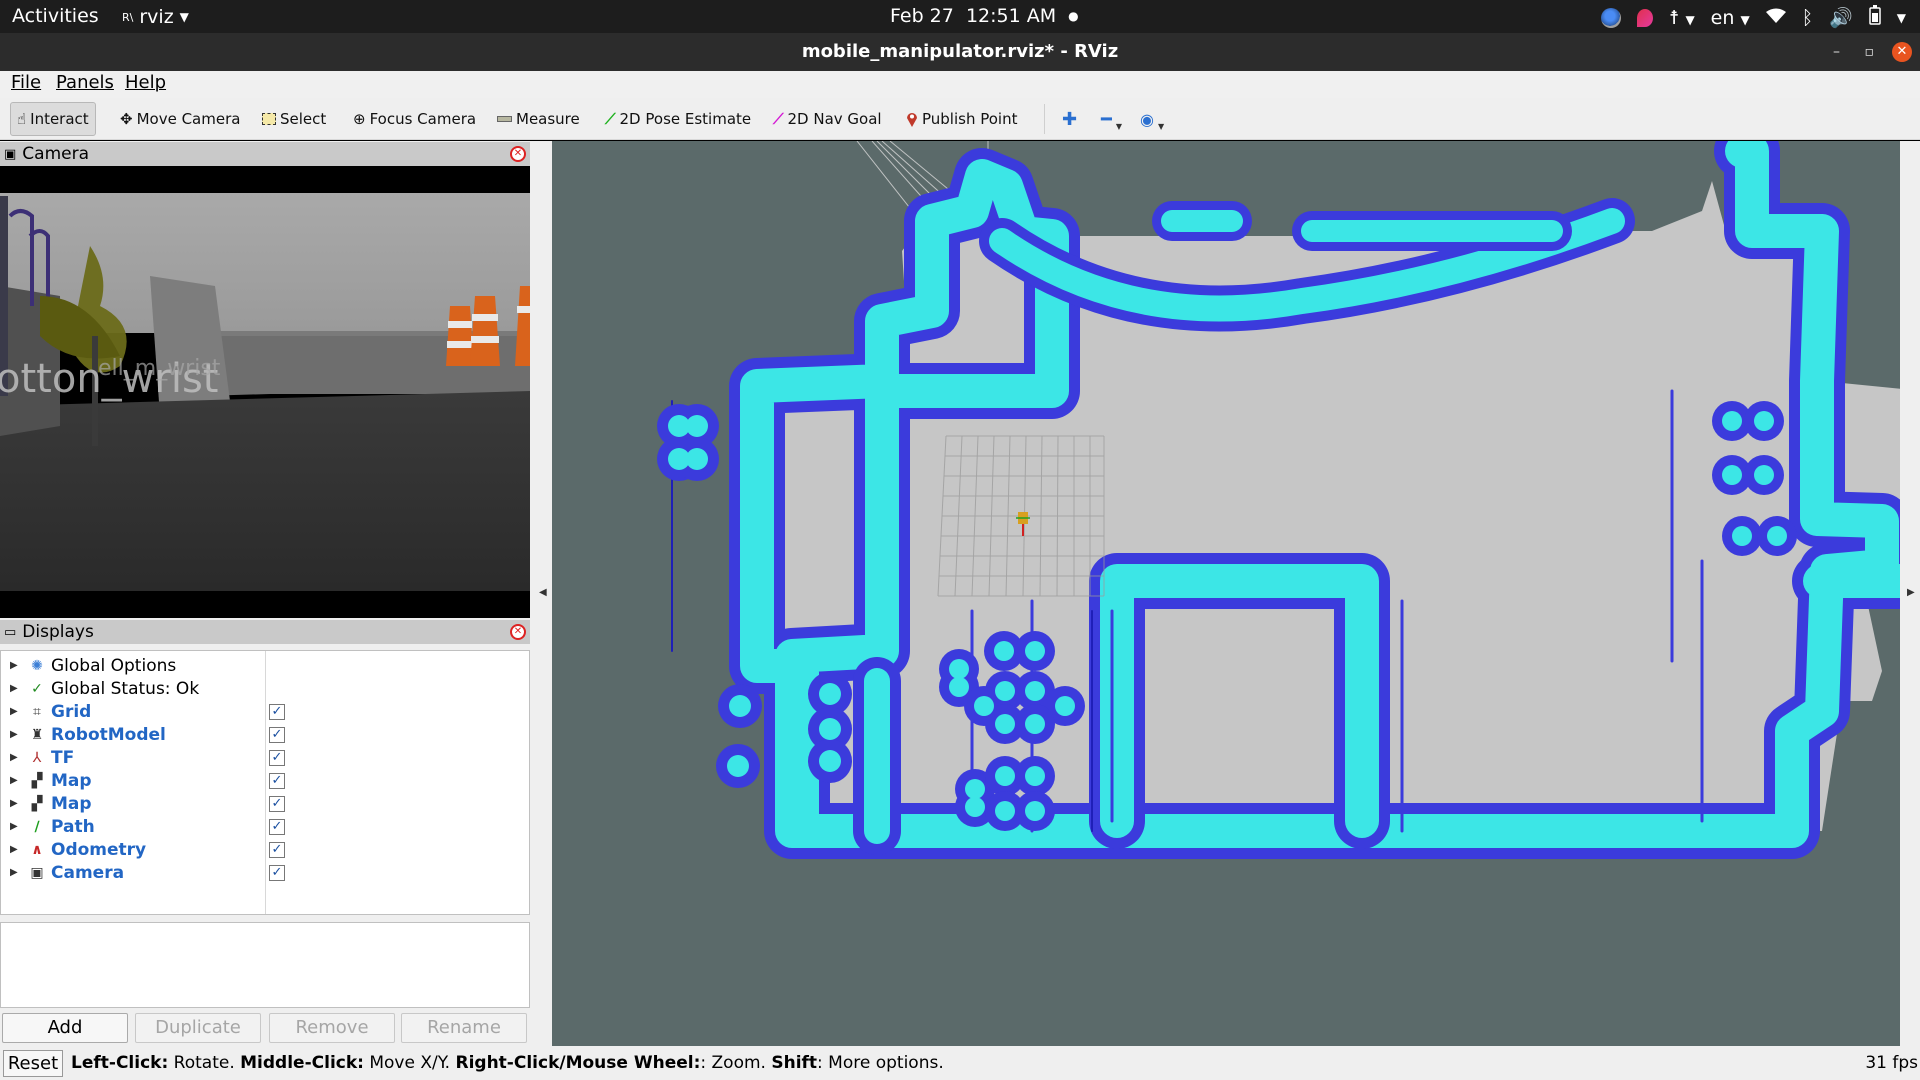 The width and height of the screenshot is (1920, 1080). What do you see at coordinates (464, 1028) in the screenshot?
I see `rename-button: Rename` at bounding box center [464, 1028].